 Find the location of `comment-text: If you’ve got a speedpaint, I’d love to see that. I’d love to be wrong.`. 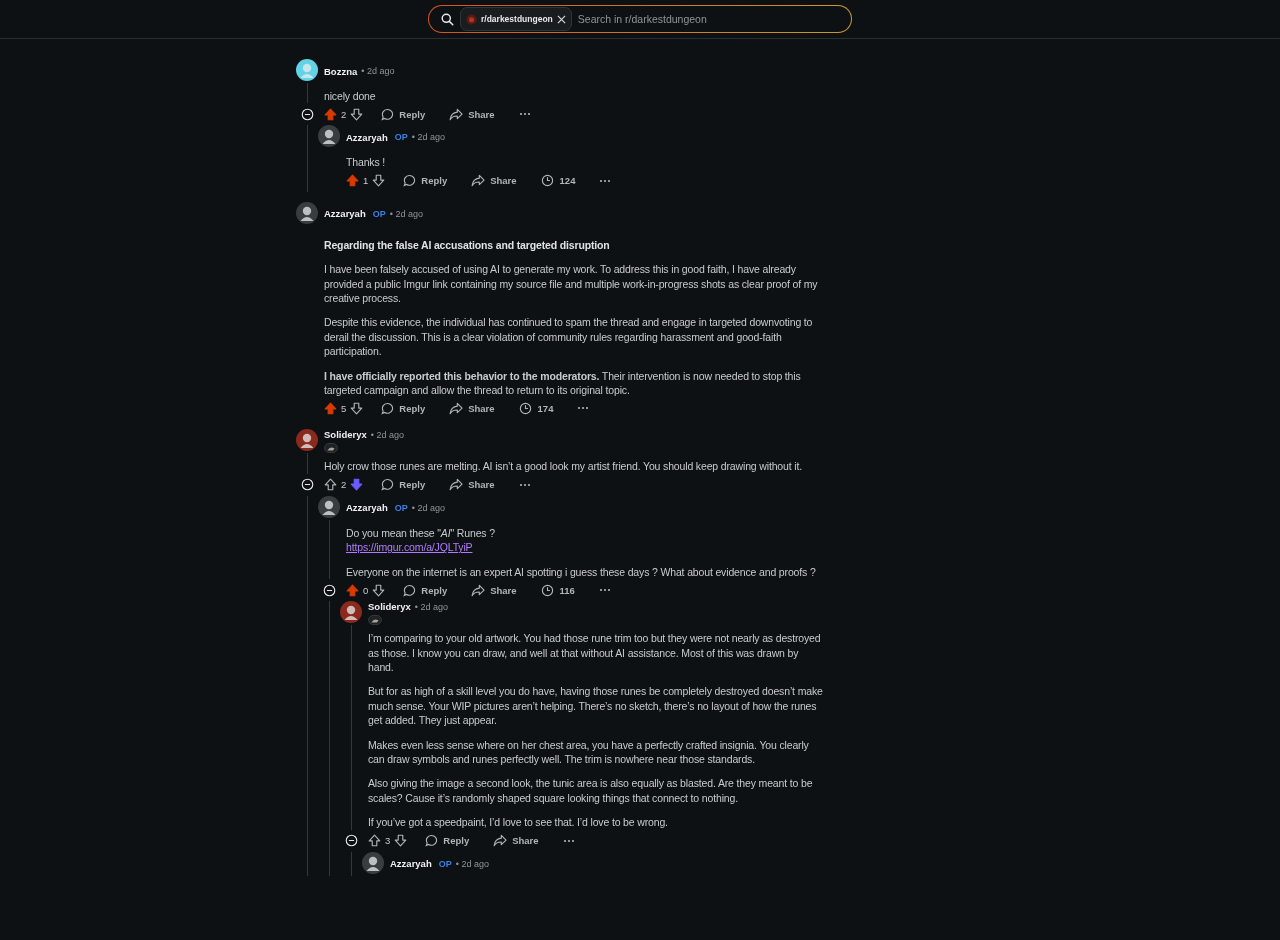

comment-text: If you’ve got a speedpaint, I’d love to see that. I’d love to be wrong. is located at coordinates (518, 822).